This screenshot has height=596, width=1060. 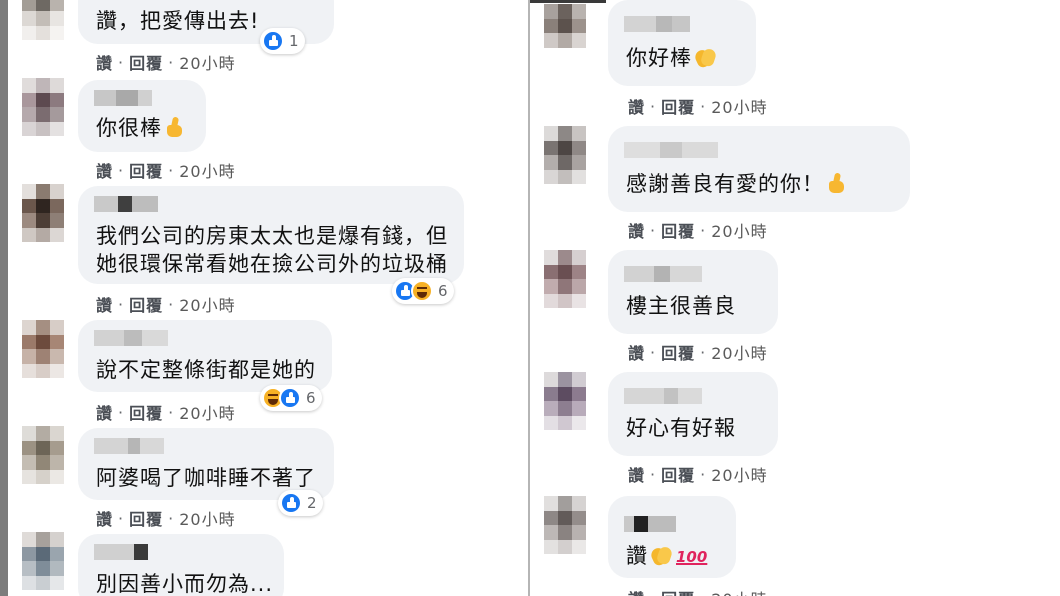 I want to click on comment-bubble: 你好棒, so click(x=682, y=43).